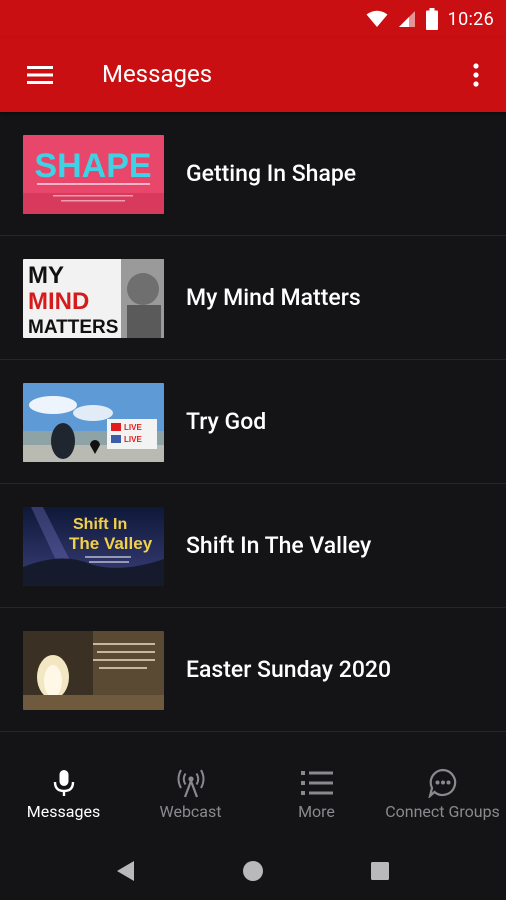 The width and height of the screenshot is (506, 900). What do you see at coordinates (406, 19) in the screenshot?
I see `cell-signal-icon` at bounding box center [406, 19].